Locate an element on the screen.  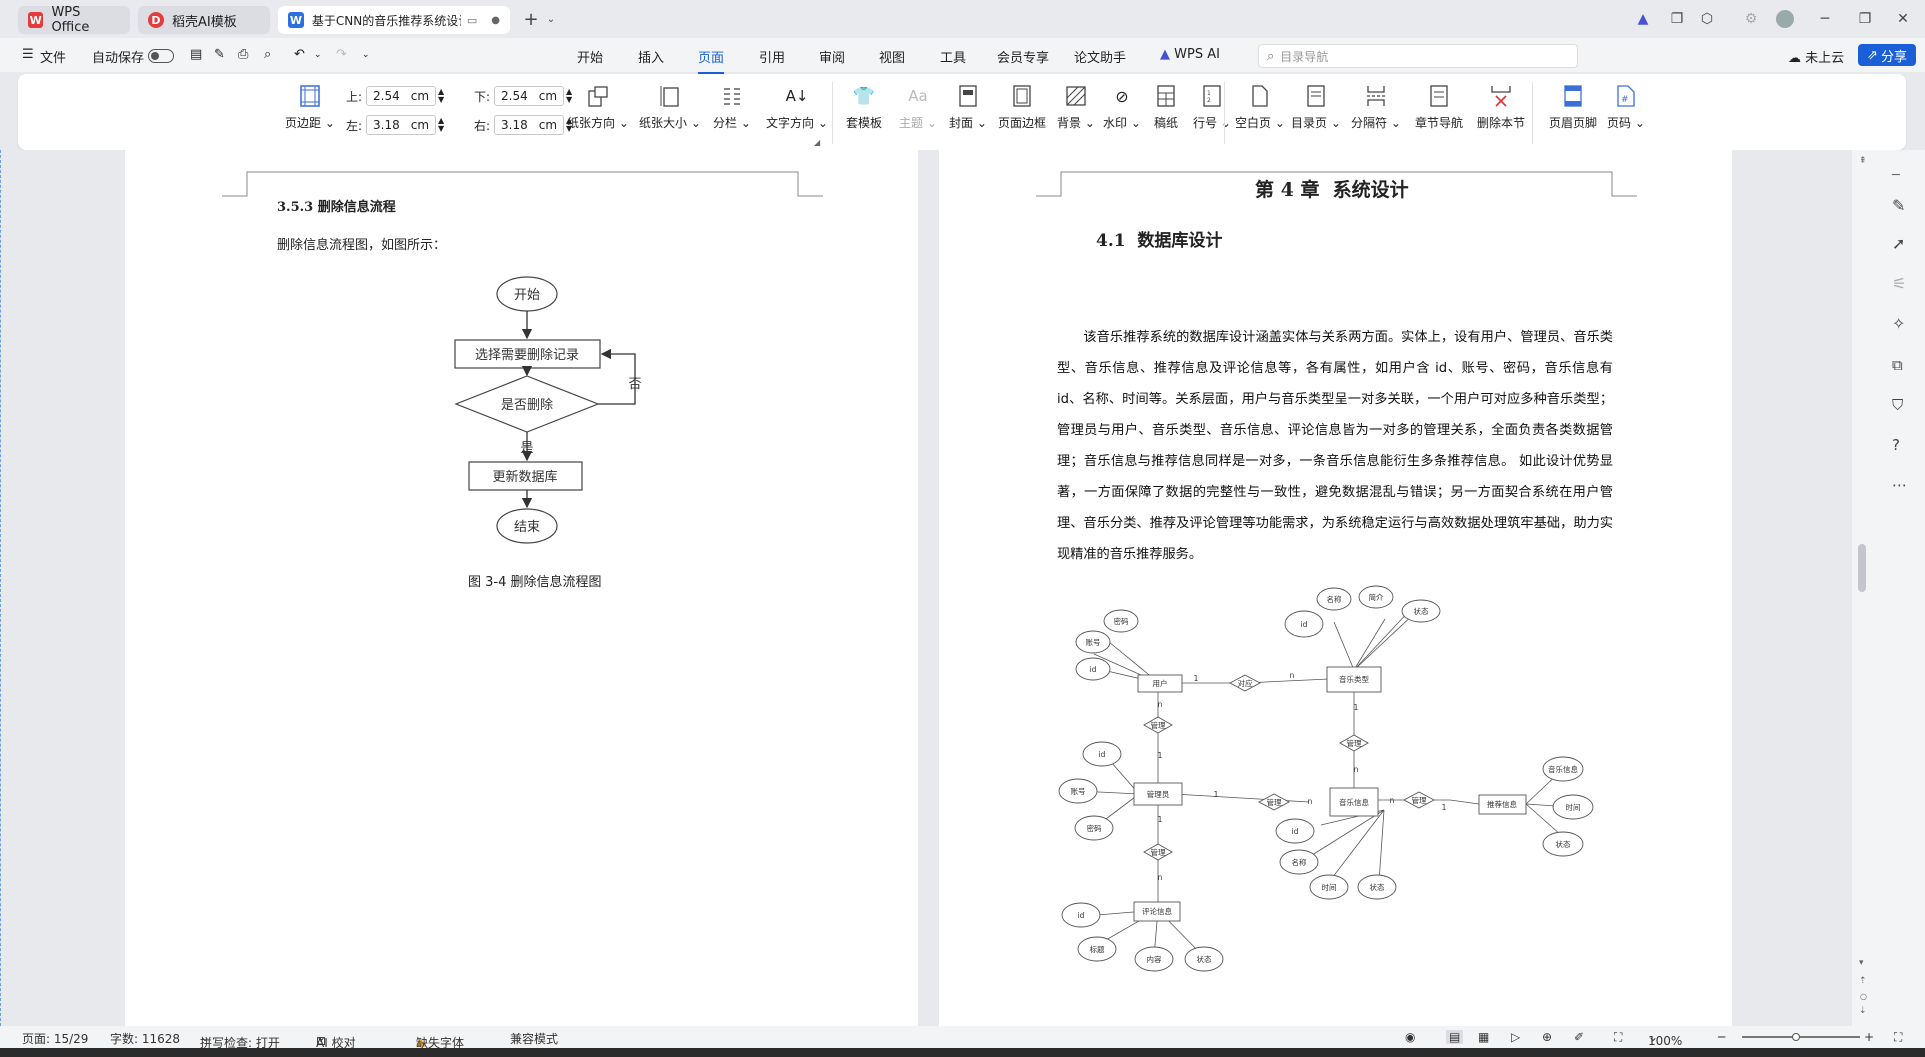
next-page-icon: ⇣ is located at coordinates (1863, 1011).